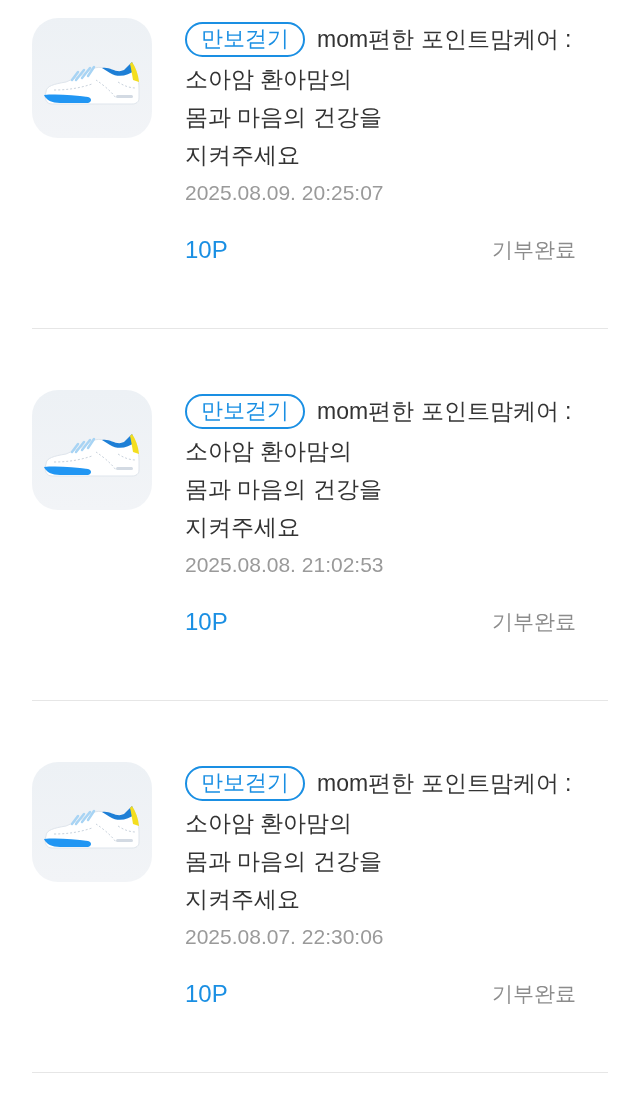 The image size is (640, 1110). I want to click on date-text: 2025.08.08. 21:02:53, so click(284, 565).